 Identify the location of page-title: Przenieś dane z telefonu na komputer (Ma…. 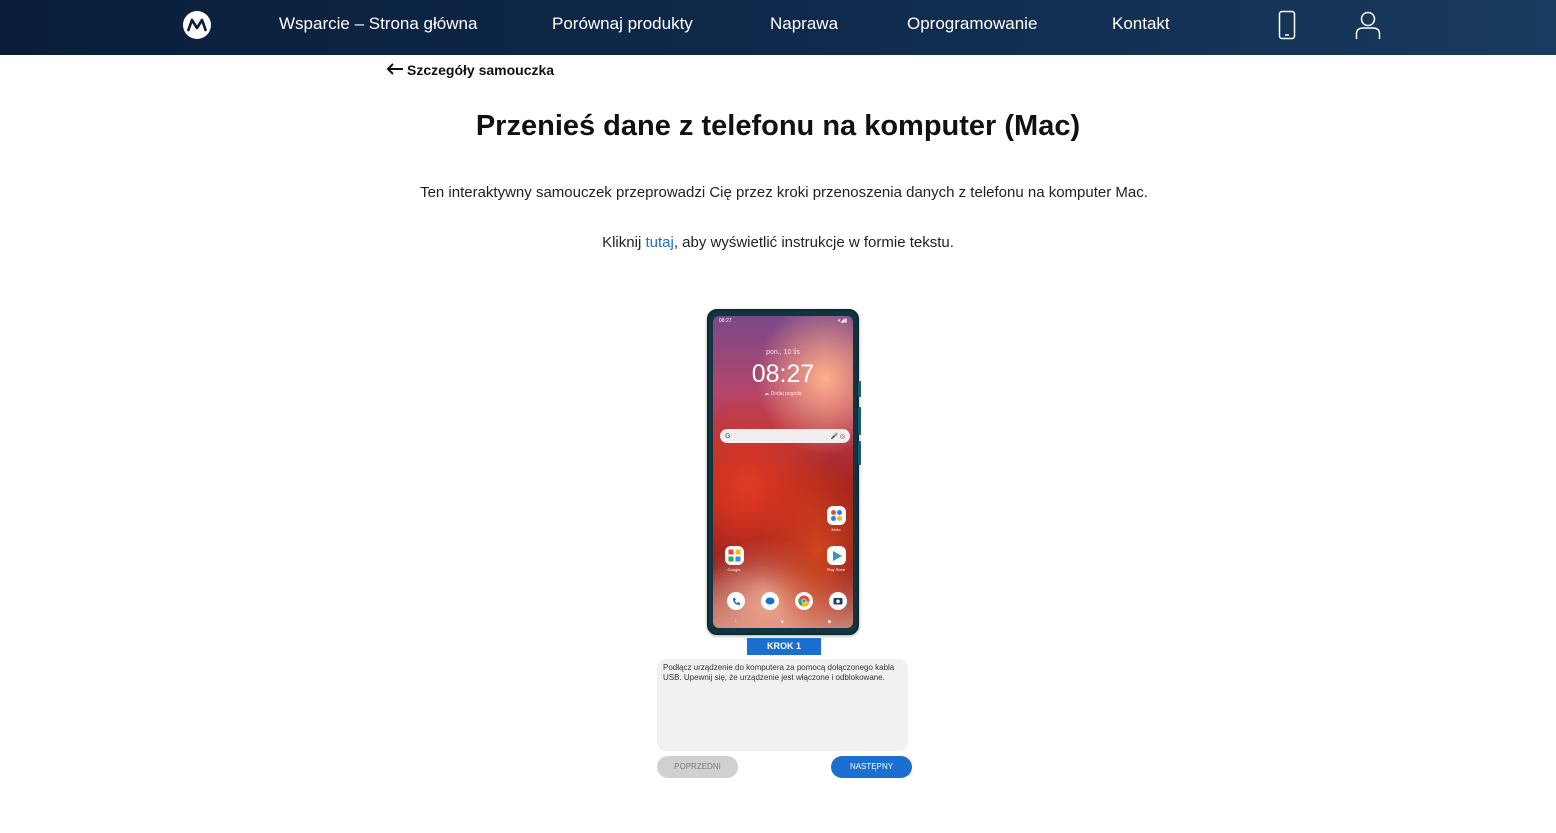
(778, 126).